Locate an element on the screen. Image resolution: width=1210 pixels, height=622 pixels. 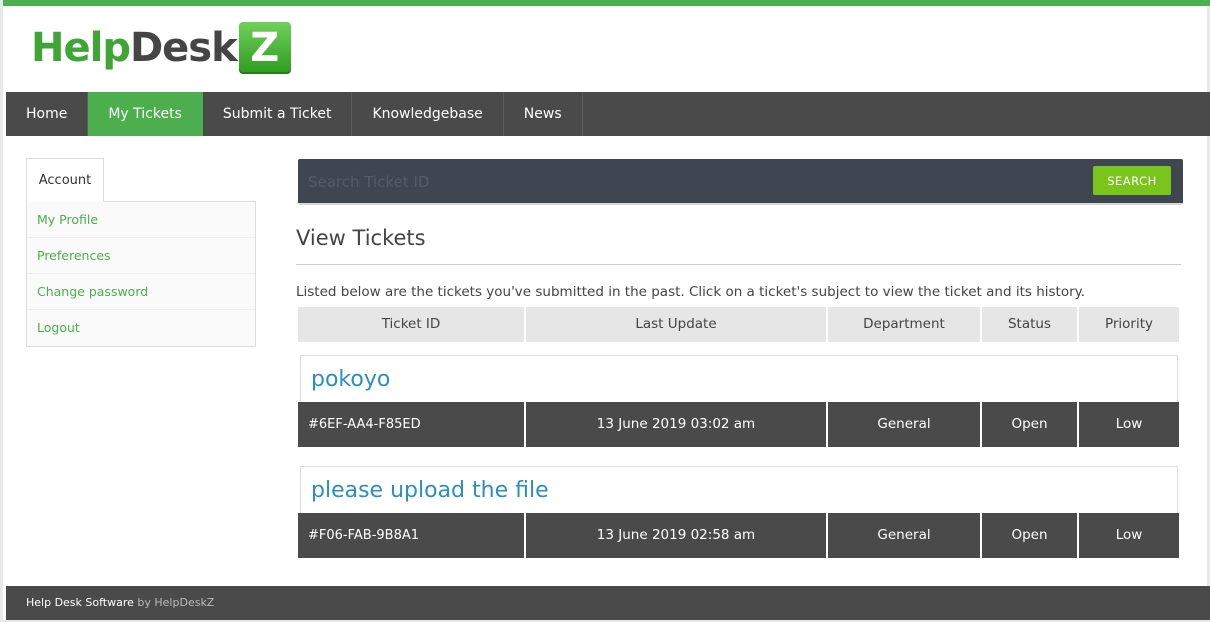
ticket-subject-link: please upload the file is located at coordinates (425, 490).